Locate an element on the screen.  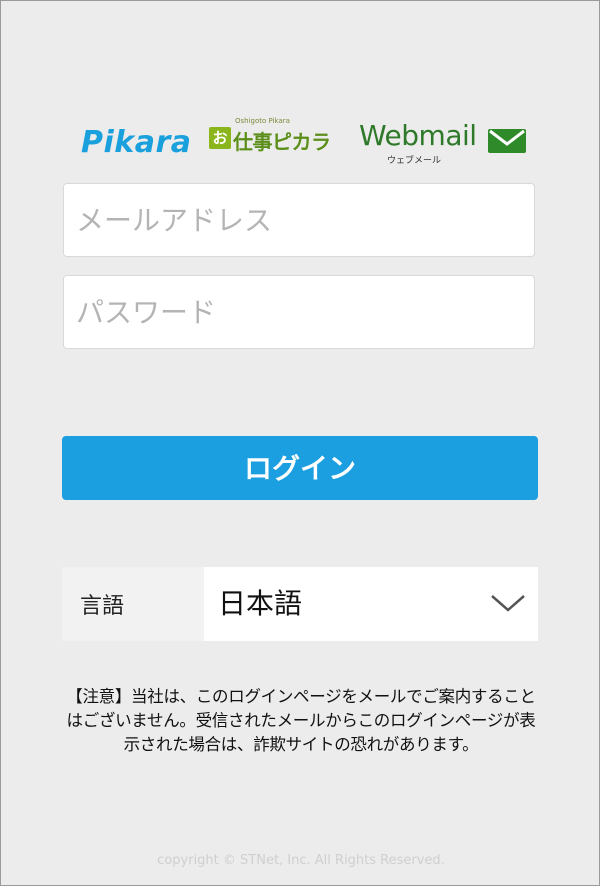
language-selector-row: 言語 日本語 is located at coordinates (300, 604).